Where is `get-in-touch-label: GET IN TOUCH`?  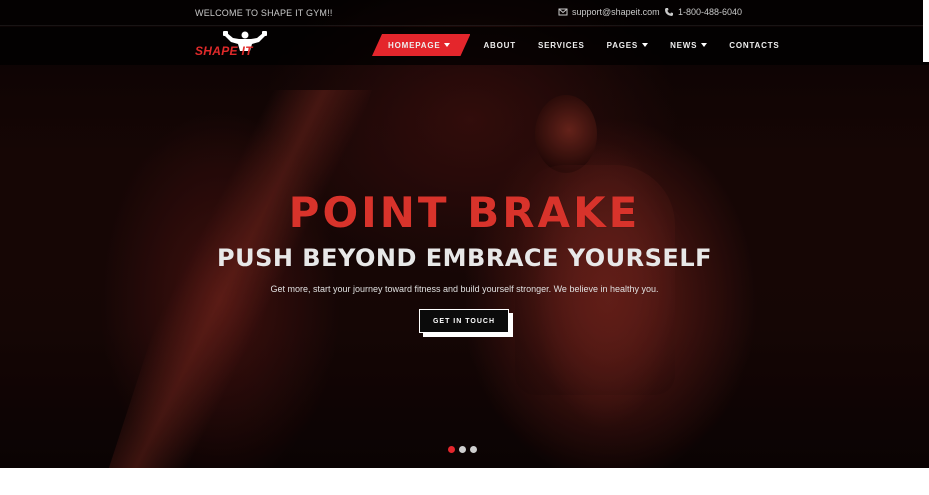
get-in-touch-label: GET IN TOUCH is located at coordinates (464, 321).